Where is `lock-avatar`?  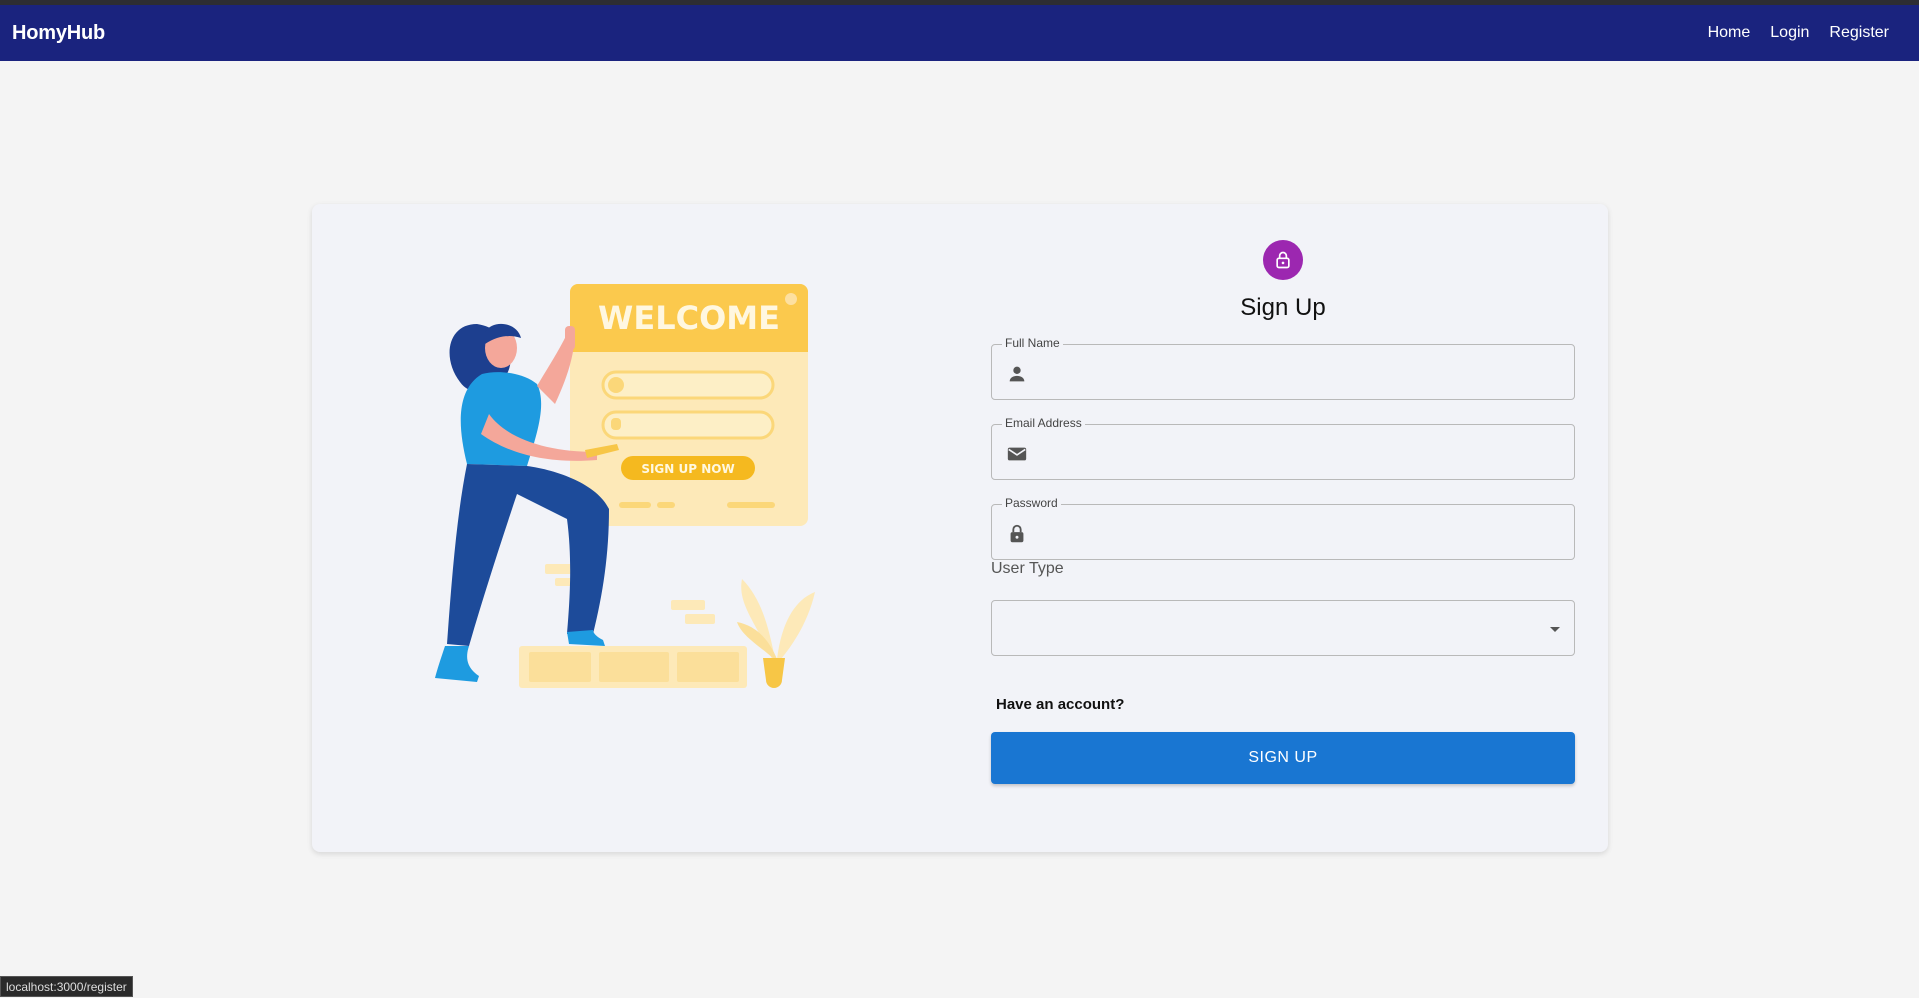 lock-avatar is located at coordinates (1283, 260).